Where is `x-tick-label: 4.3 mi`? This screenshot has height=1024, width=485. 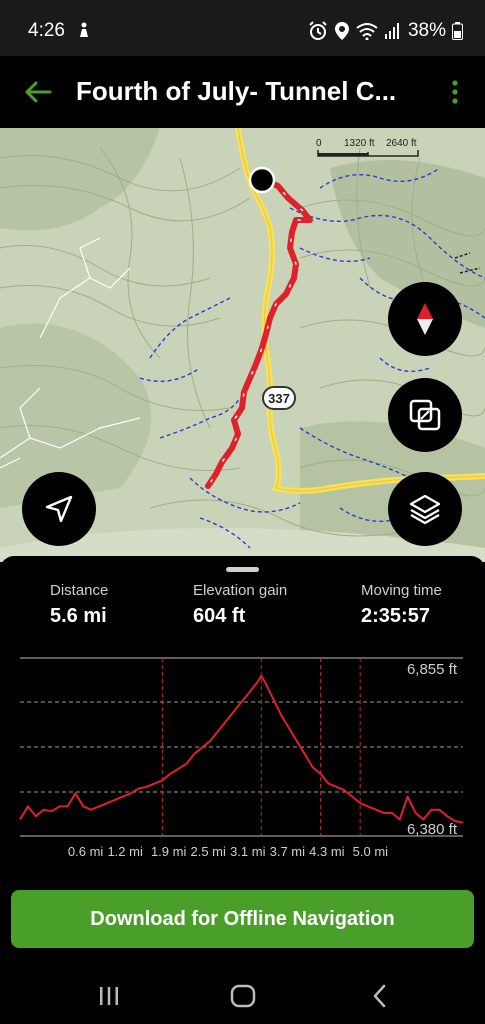
x-tick-label: 4.3 mi is located at coordinates (327, 851).